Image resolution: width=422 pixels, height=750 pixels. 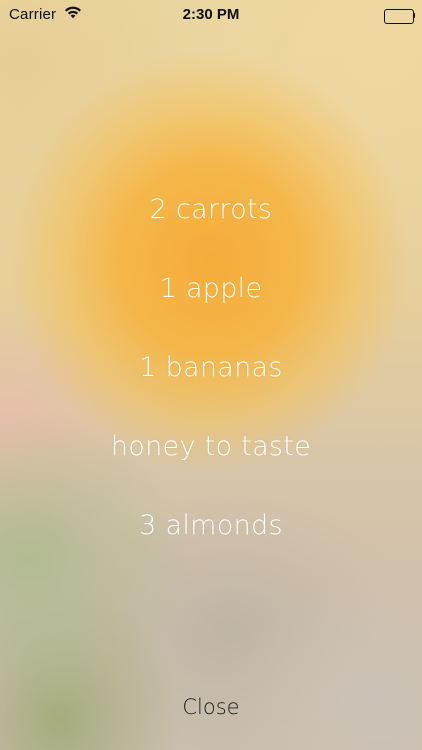 I want to click on ingredient-item: 1 bananas, so click(x=211, y=367).